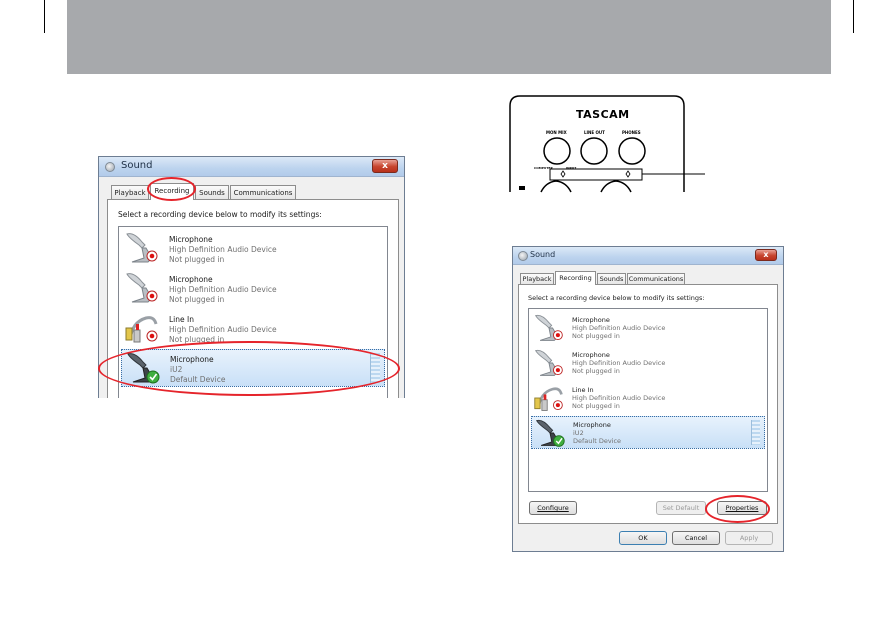 The width and height of the screenshot is (876, 629). What do you see at coordinates (543, 168) in the screenshot?
I see `label-computer: COMPUTER` at bounding box center [543, 168].